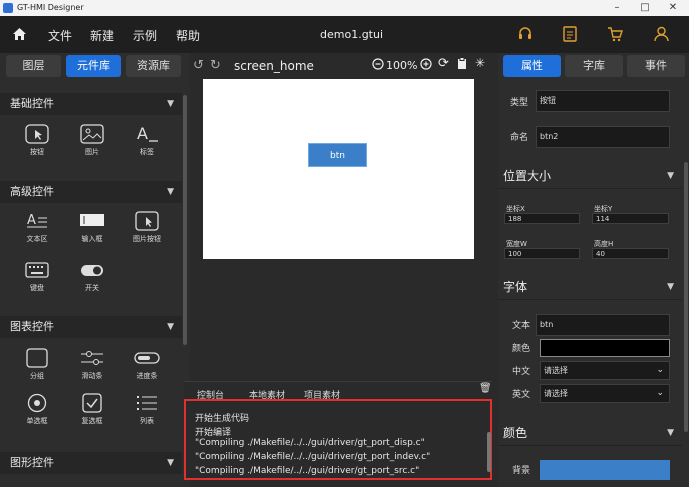 The image size is (689, 487). I want to click on widget-list: 列表, so click(147, 409).